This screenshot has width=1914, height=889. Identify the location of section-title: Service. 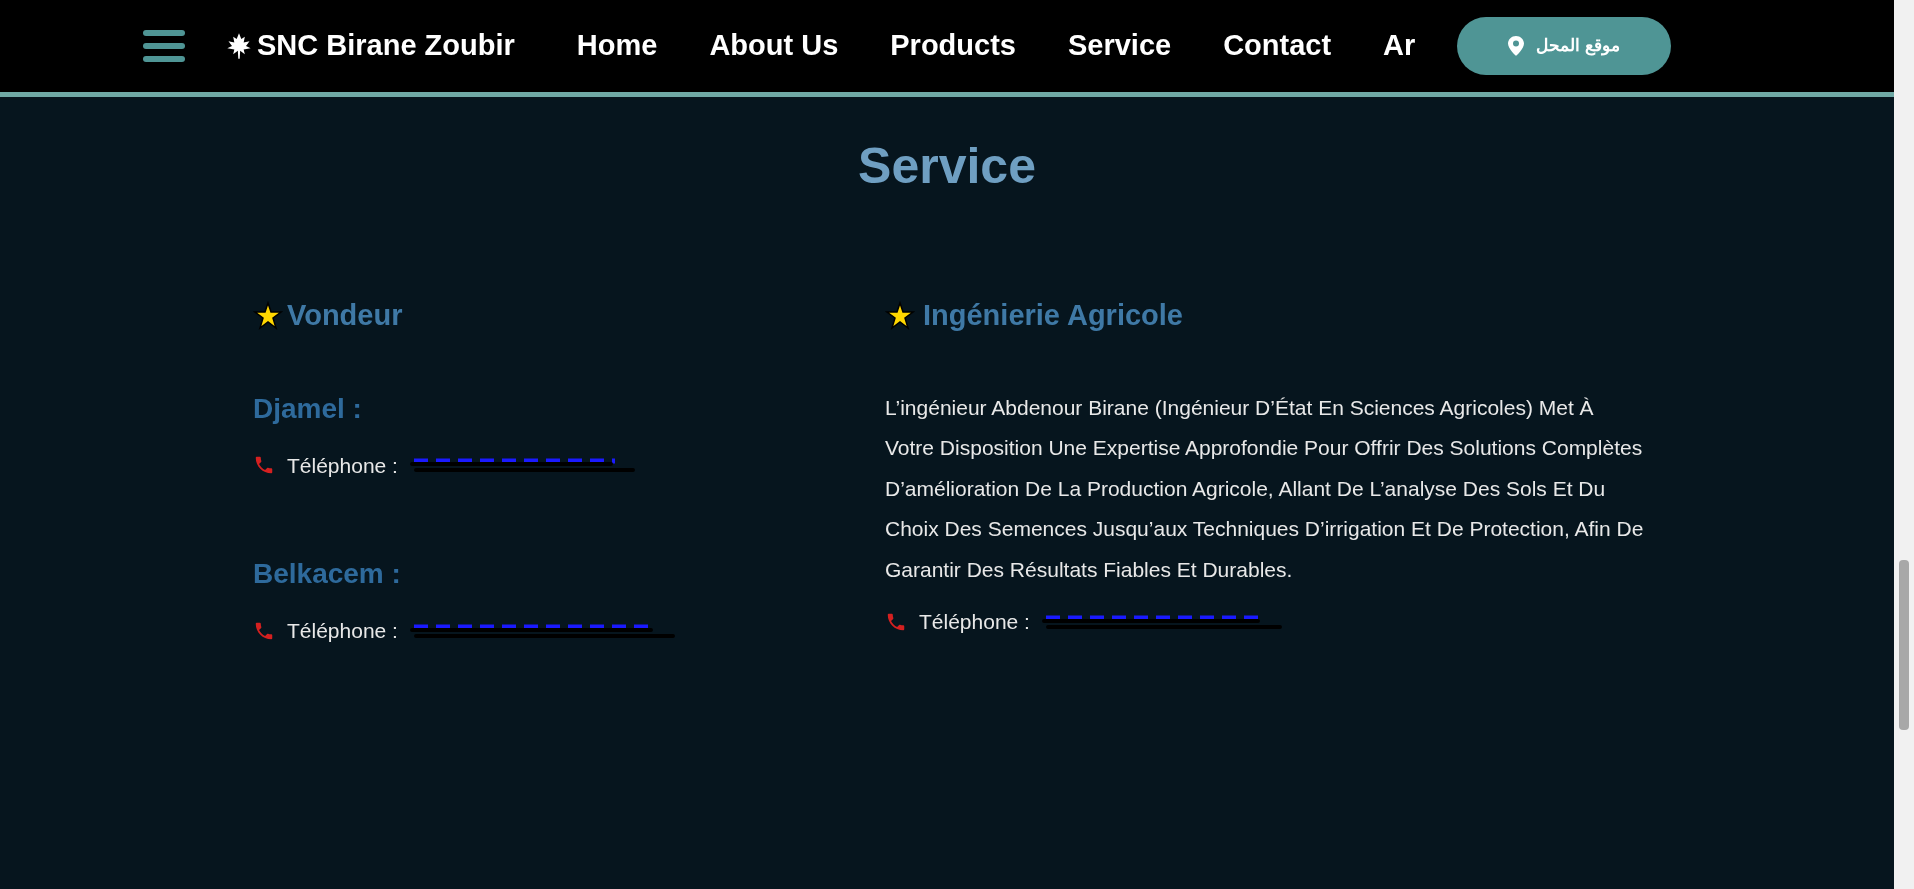
(947, 166).